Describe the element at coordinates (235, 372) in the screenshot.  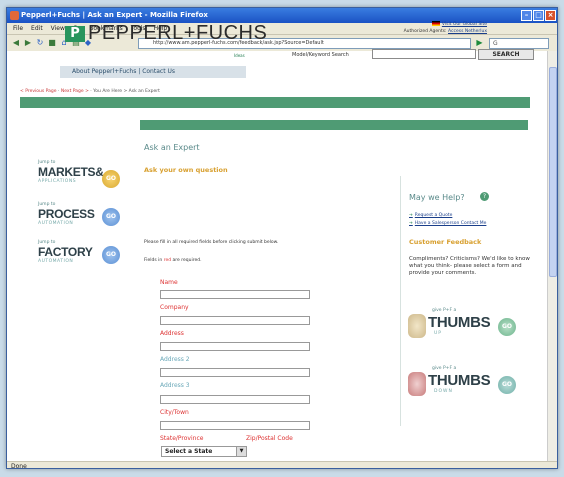
I see `address2-field` at that location.